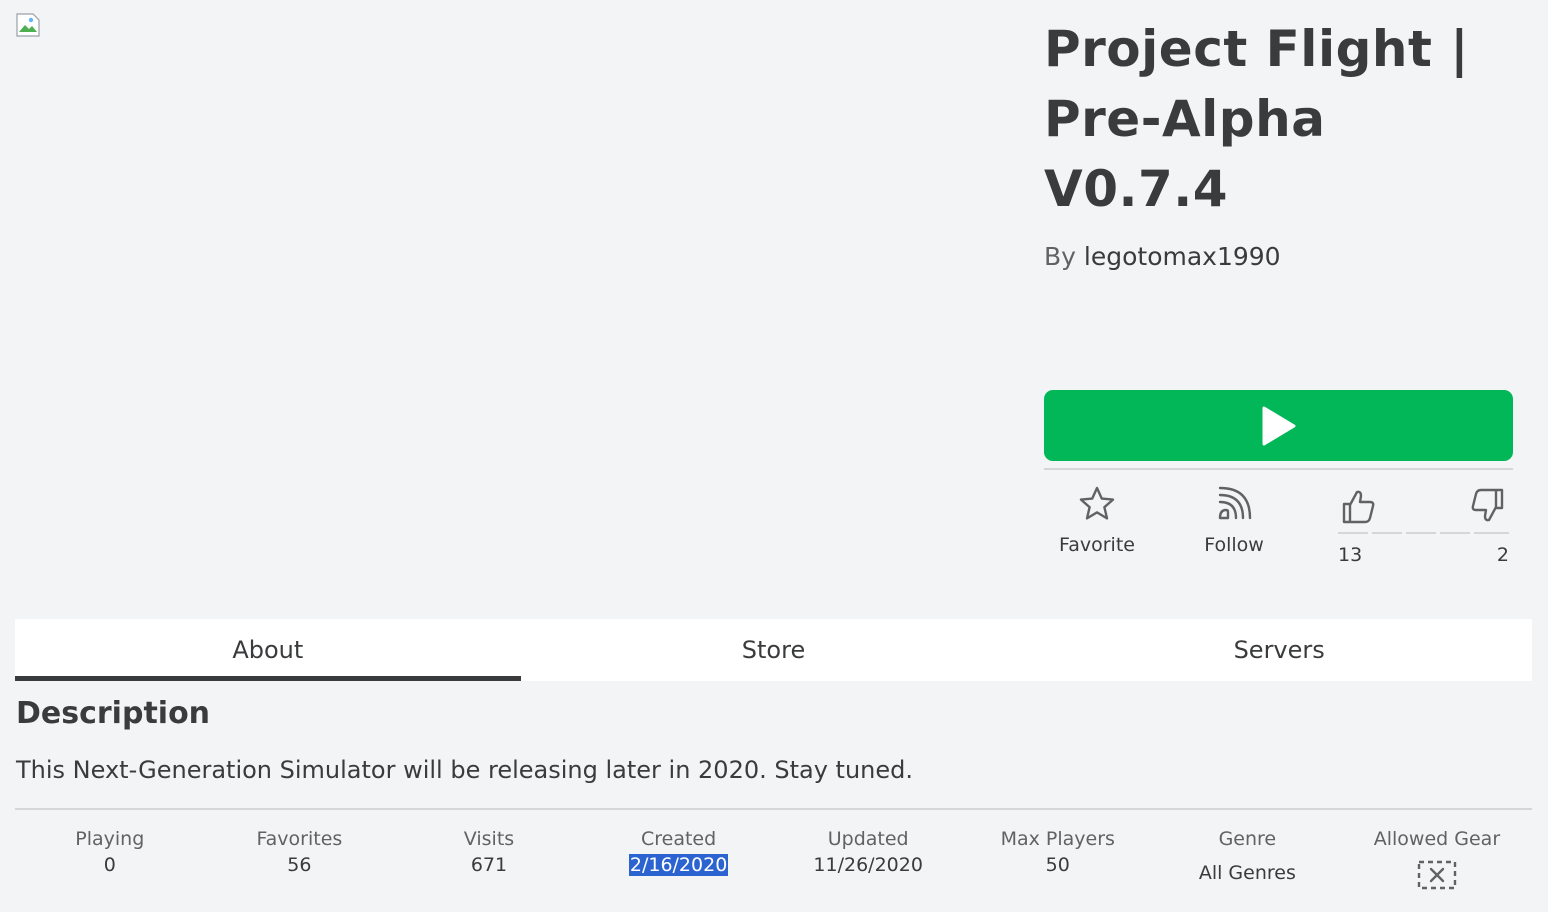  I want to click on stat-label: Visits, so click(489, 839).